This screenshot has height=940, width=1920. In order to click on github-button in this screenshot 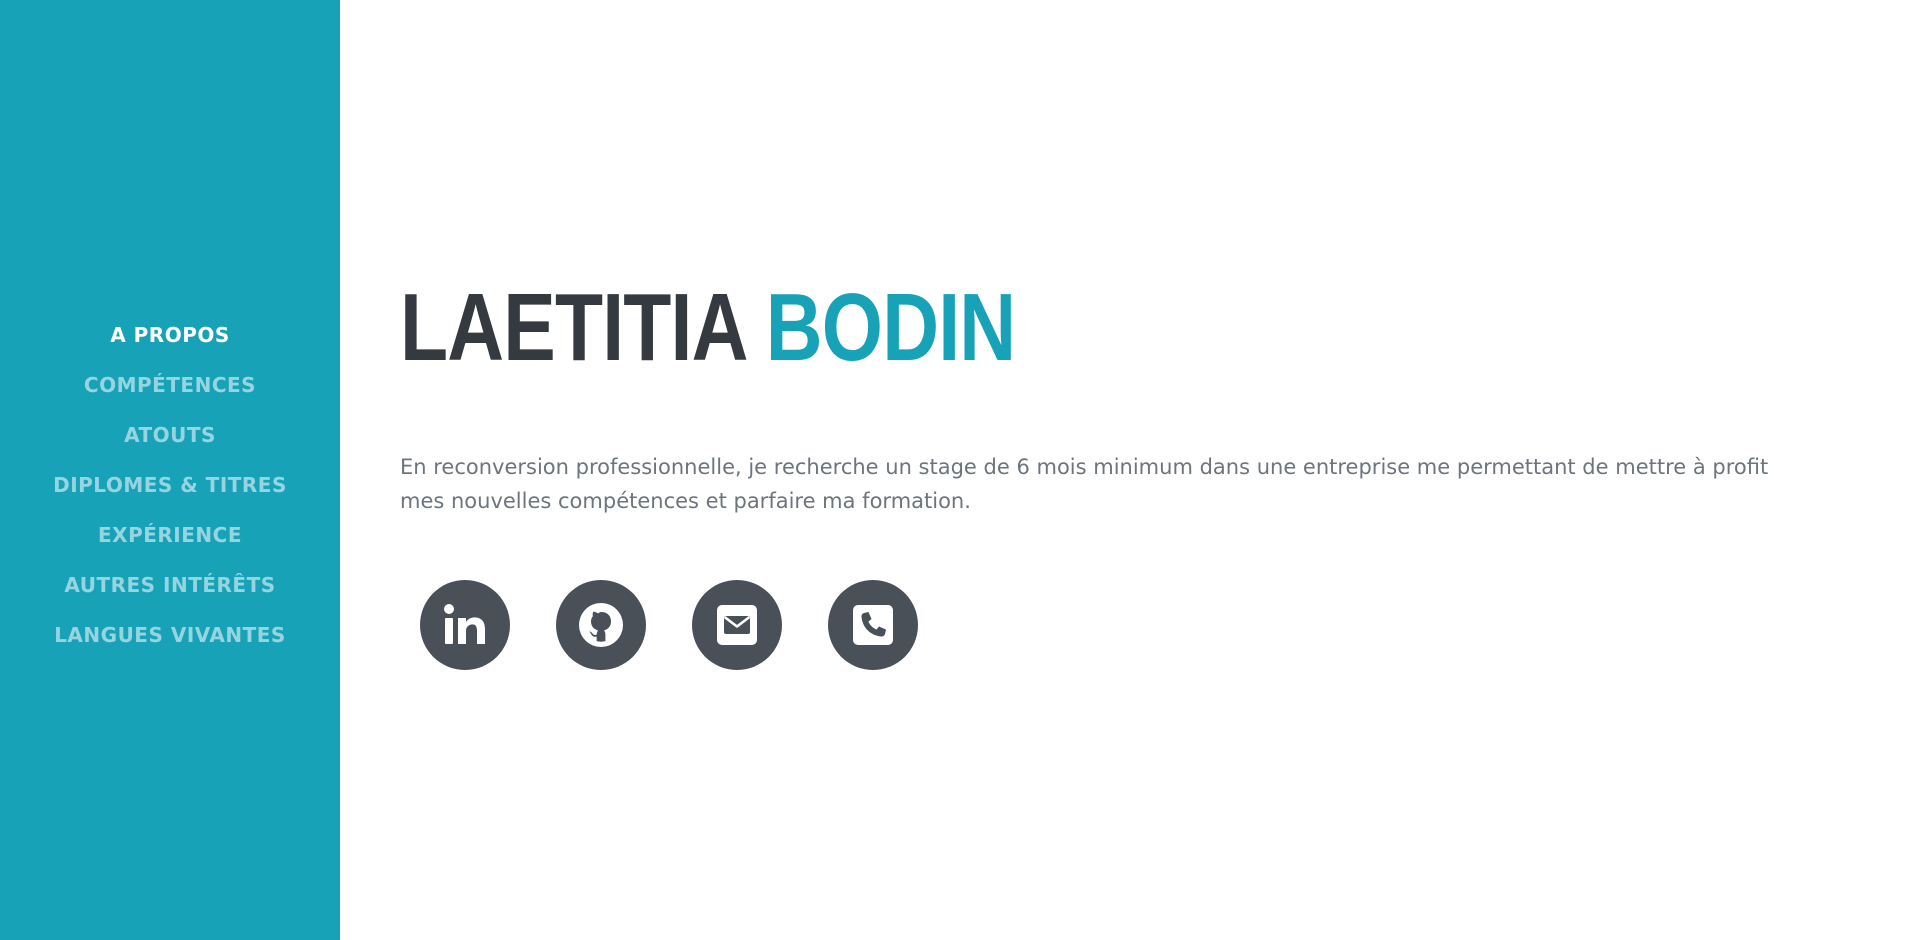, I will do `click(601, 625)`.